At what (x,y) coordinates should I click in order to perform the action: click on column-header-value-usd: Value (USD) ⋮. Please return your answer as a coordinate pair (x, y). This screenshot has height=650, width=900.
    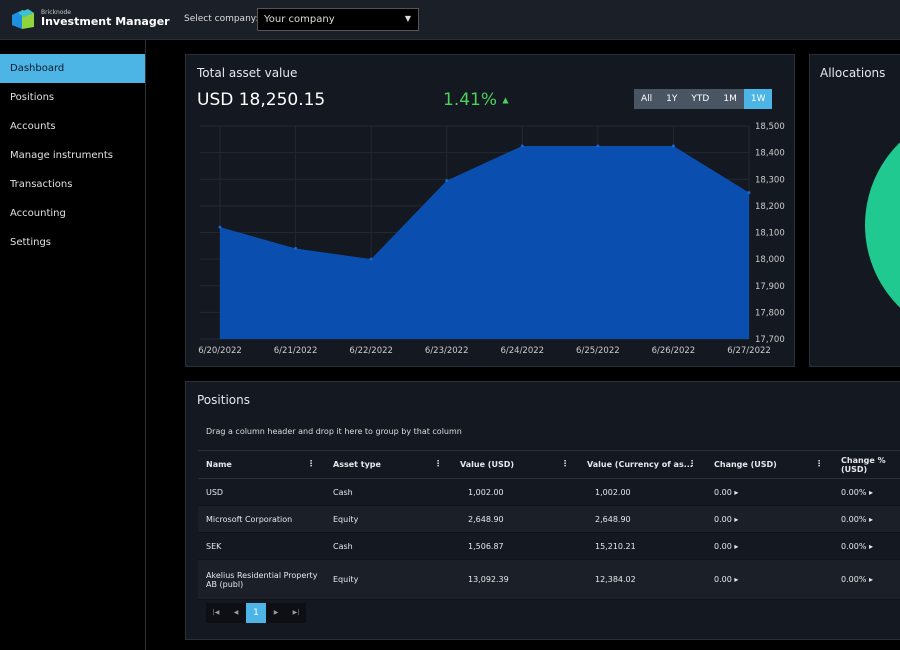
    Looking at the image, I should click on (515, 464).